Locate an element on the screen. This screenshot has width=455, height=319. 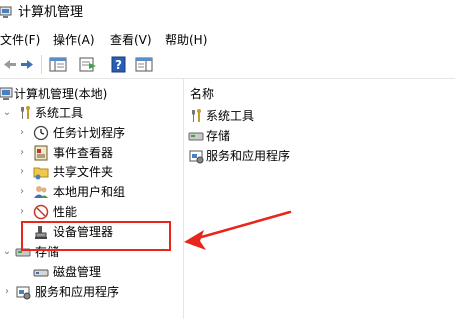
menu-view: 查看(V) is located at coordinates (131, 40).